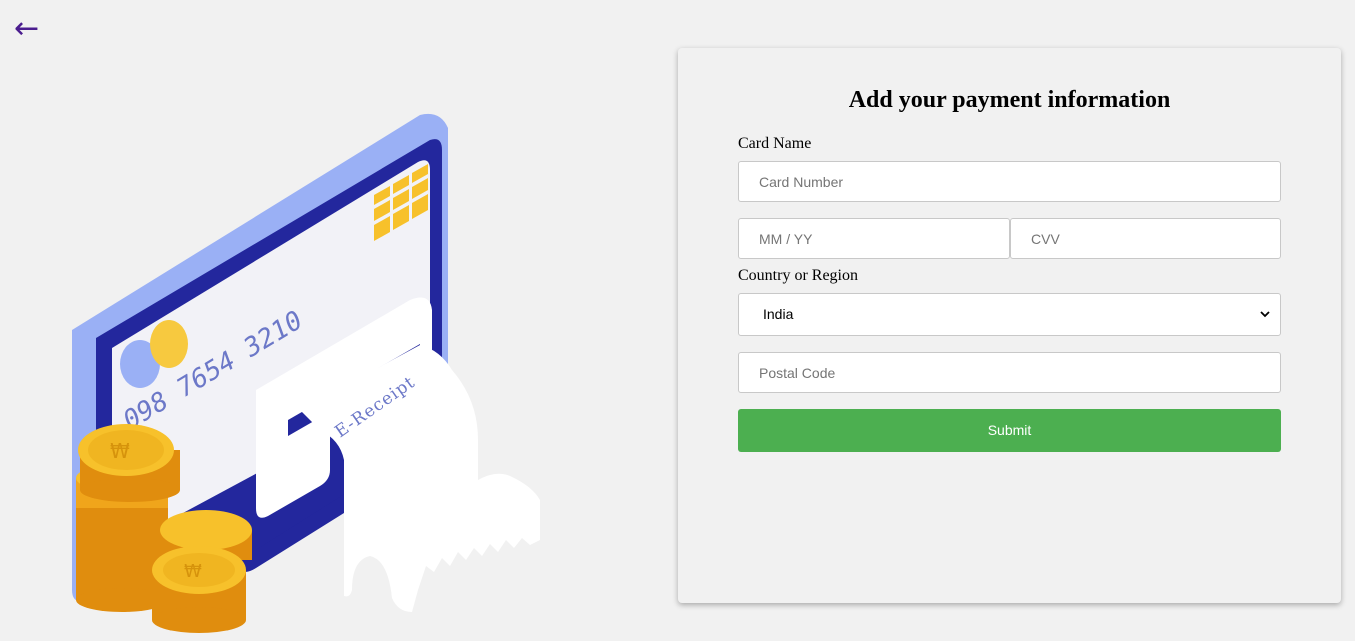 This screenshot has width=1355, height=641. I want to click on country-select-value: India, so click(778, 314).